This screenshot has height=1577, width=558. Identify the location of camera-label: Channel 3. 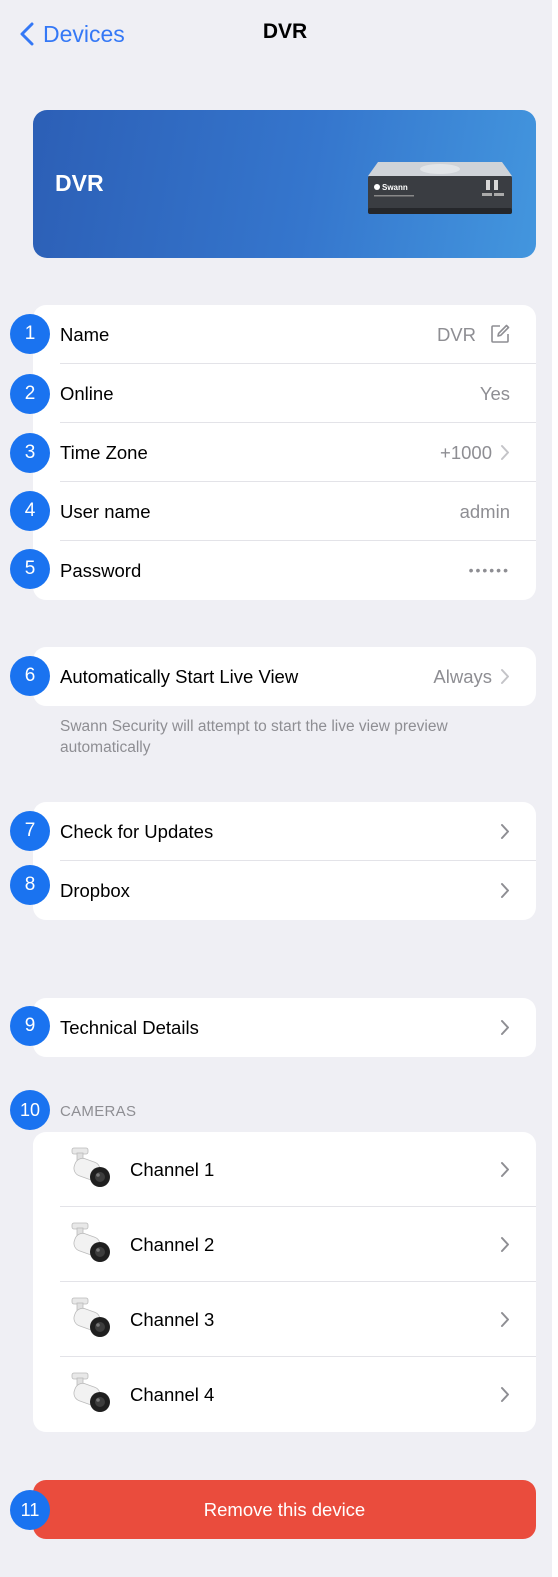
(172, 1319).